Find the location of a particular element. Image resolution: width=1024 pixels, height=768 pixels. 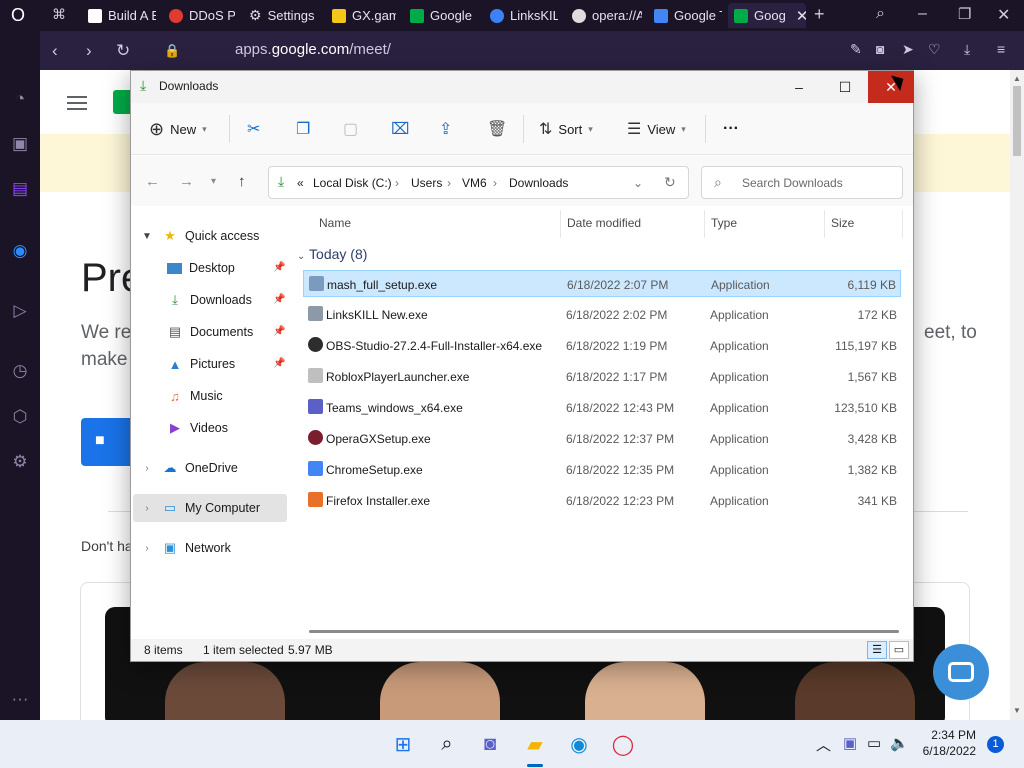

restore-icon: ❐ is located at coordinates (964, 14).